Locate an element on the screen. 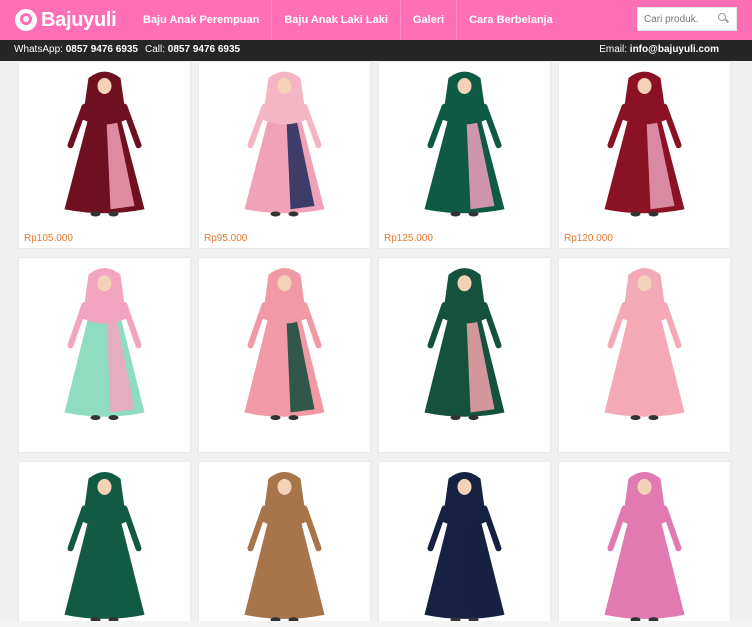  product-card: Rp125.000 is located at coordinates (464, 155).